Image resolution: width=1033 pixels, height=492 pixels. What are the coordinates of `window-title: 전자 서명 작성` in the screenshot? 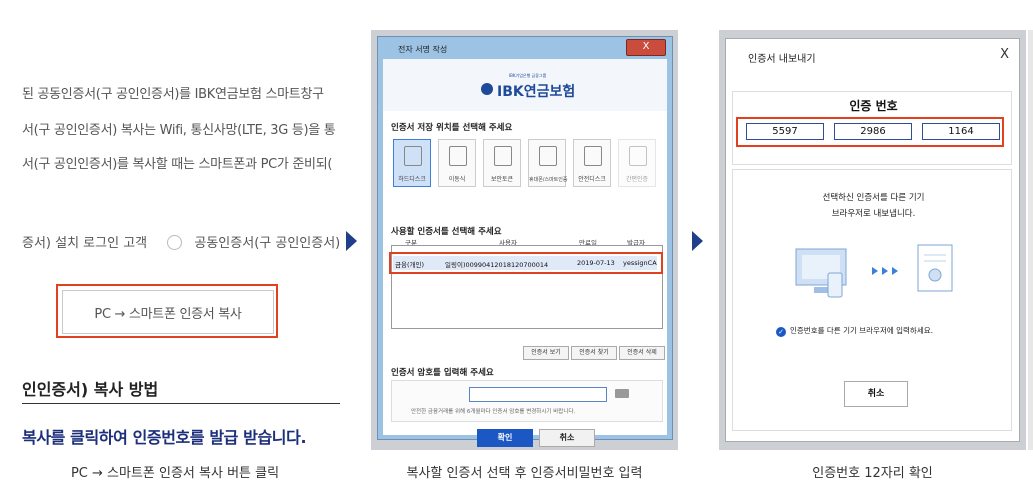 It's located at (423, 49).